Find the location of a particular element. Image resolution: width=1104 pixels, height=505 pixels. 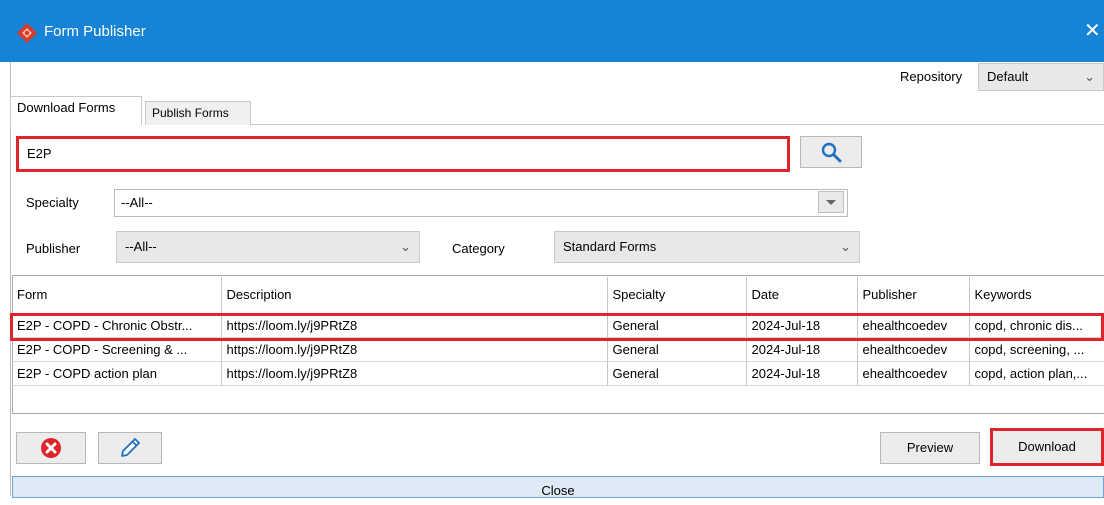

preview-button-label: Preview is located at coordinates (930, 447).